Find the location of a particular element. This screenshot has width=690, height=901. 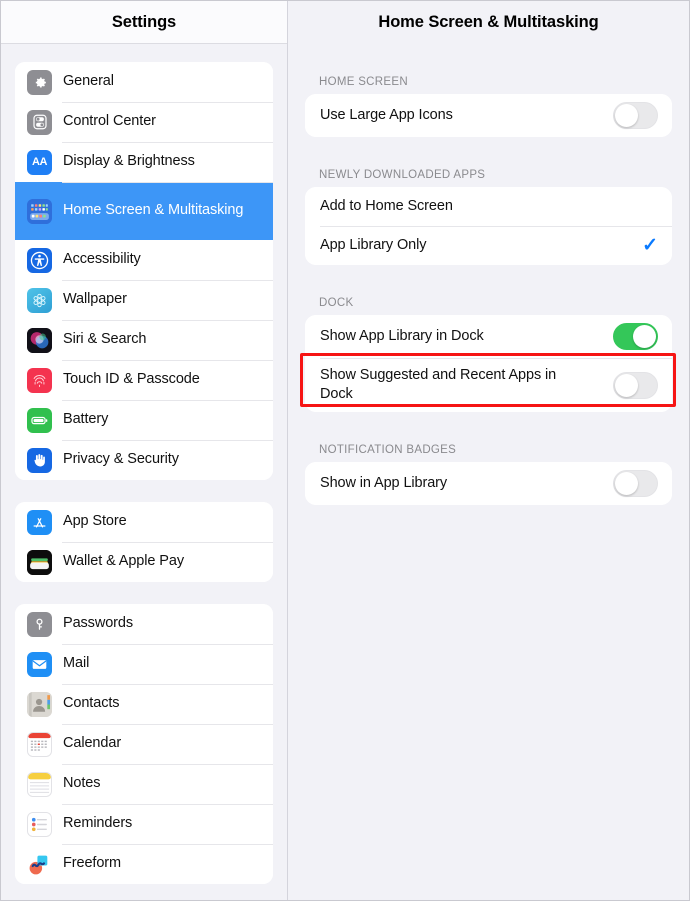

setting-label: Show App Library in Dock is located at coordinates (402, 335).